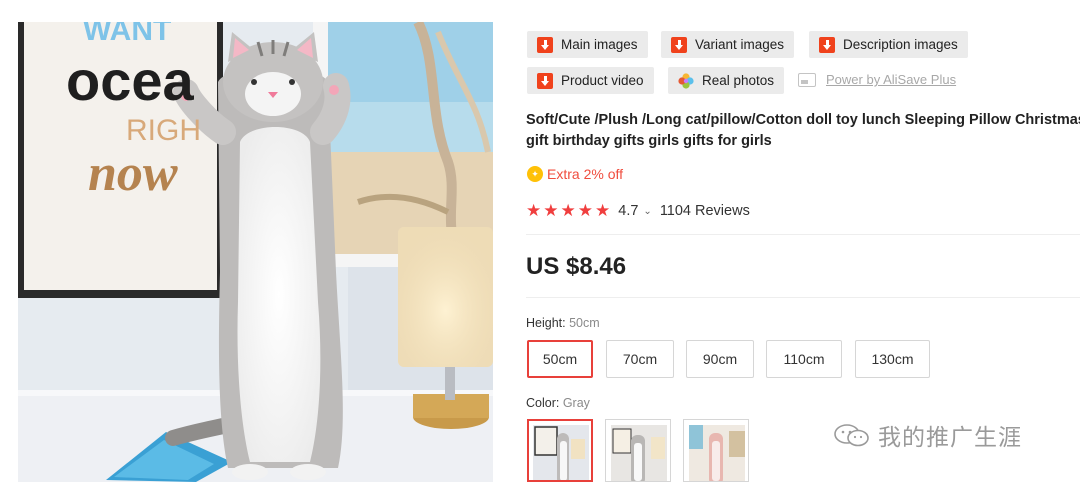 The width and height of the screenshot is (1080, 482). I want to click on height-selected-value: 50cm, so click(584, 323).